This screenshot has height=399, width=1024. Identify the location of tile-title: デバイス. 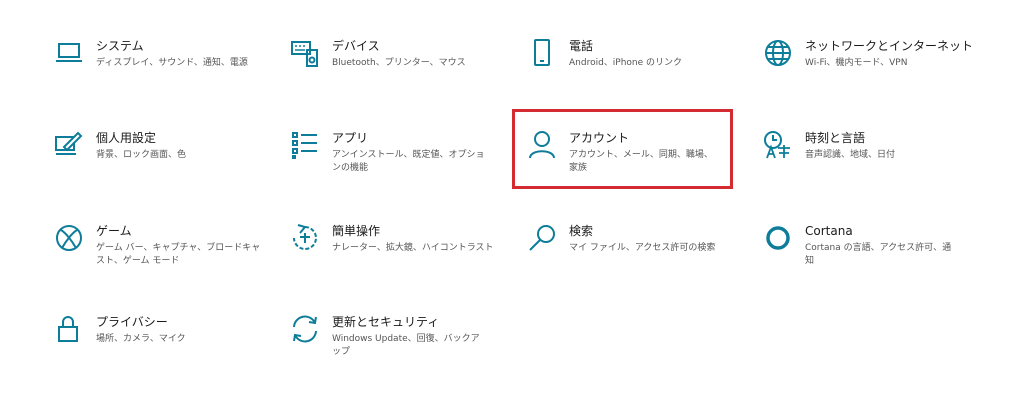
(356, 46).